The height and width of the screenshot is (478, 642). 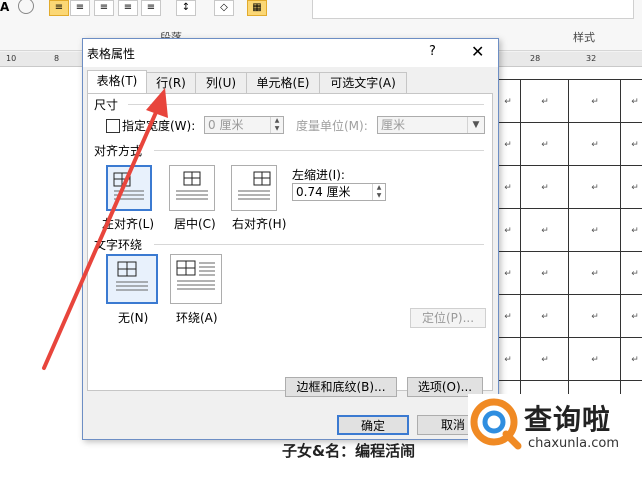 I want to click on watermark: 查询啦 chaxunla.com, so click(x=555, y=436).